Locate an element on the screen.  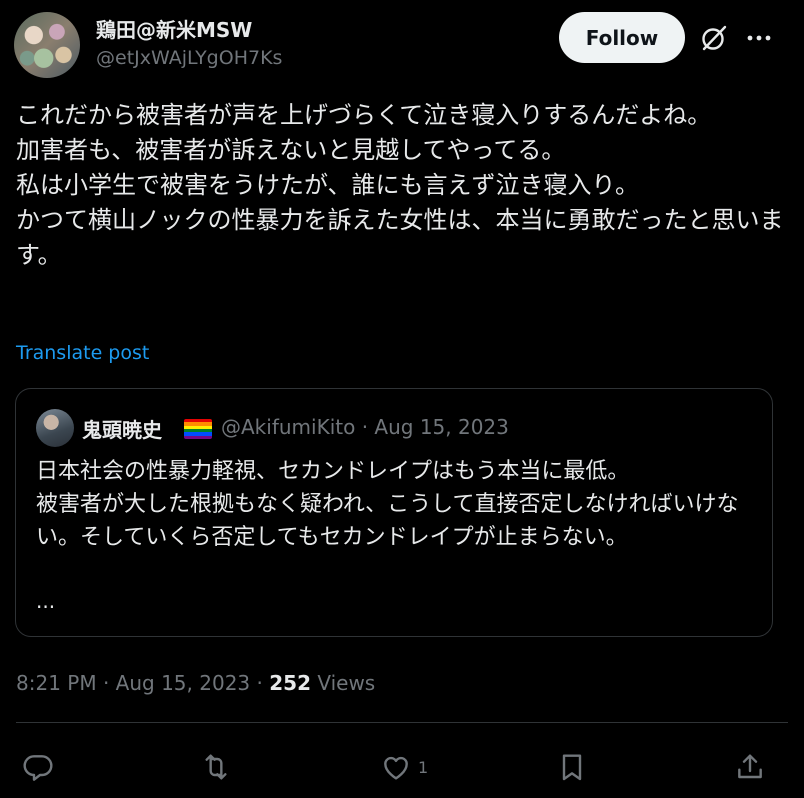
author-avatar is located at coordinates (47, 45).